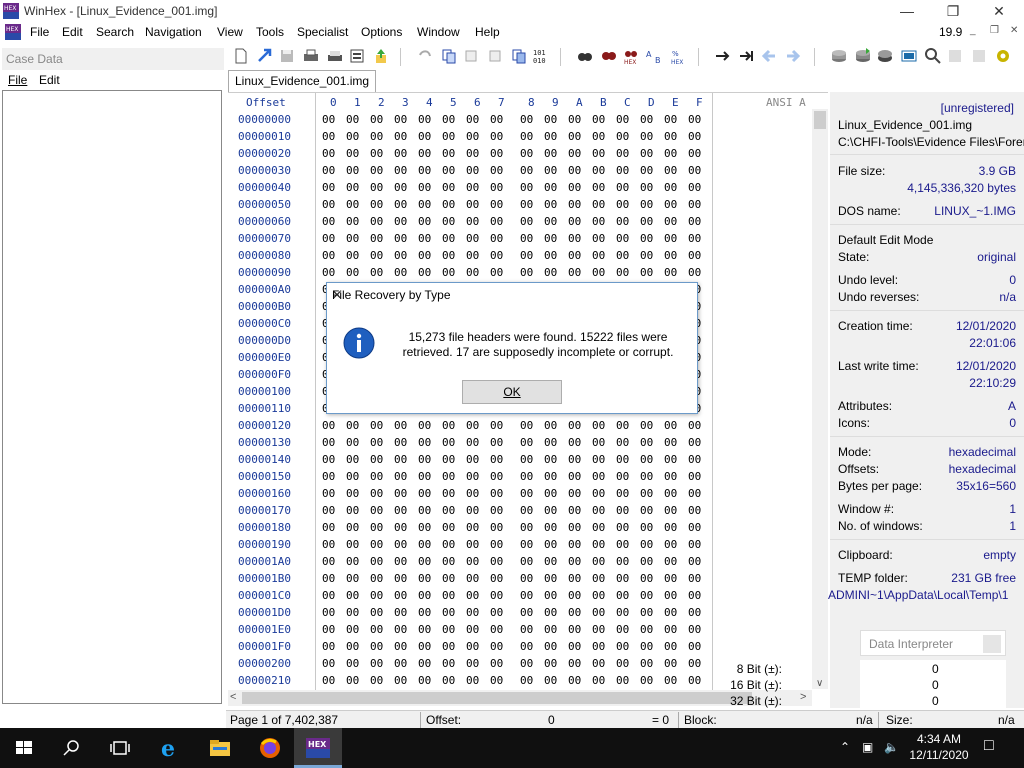 The height and width of the screenshot is (768, 1024). What do you see at coordinates (631, 56) in the screenshot?
I see `replace-hex-icon: HEX` at bounding box center [631, 56].